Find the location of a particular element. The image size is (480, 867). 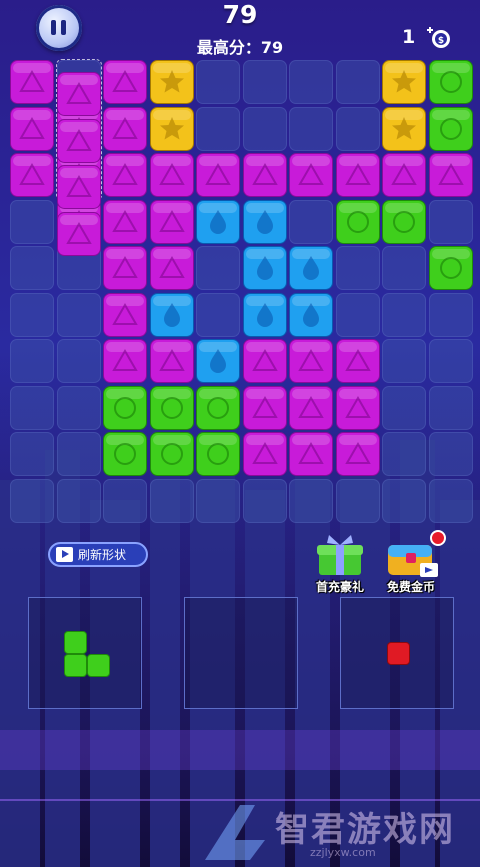

first-recharge-gift-button: 首充豪礼 is located at coordinates (340, 565).